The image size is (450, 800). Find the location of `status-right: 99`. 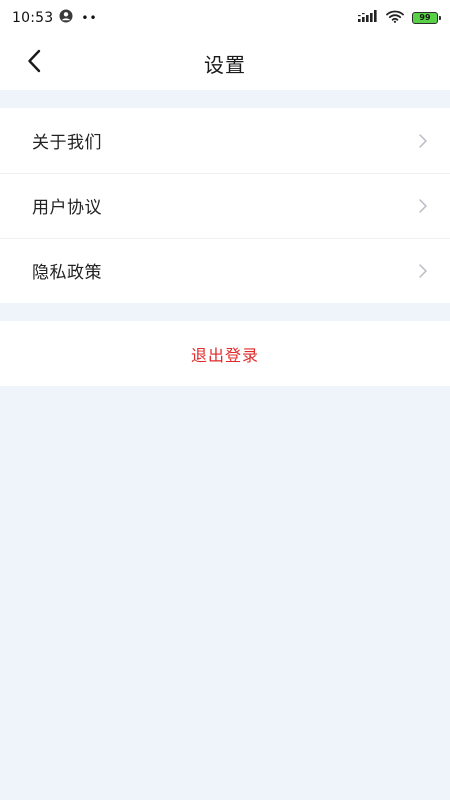

status-right: 99 is located at coordinates (399, 18).